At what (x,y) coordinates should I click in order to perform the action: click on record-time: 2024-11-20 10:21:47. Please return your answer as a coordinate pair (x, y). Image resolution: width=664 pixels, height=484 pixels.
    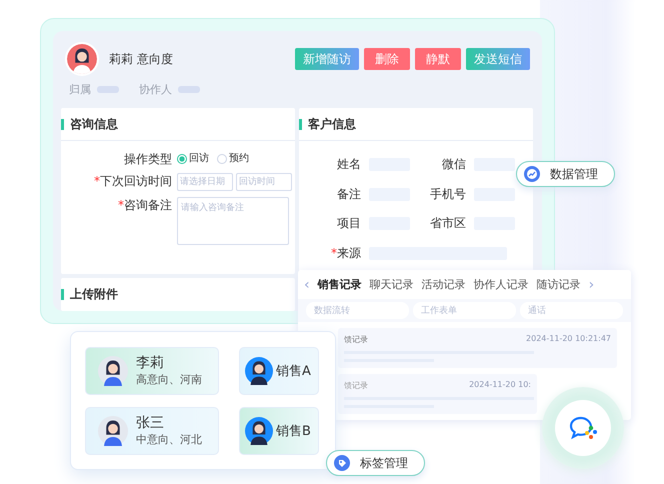
    Looking at the image, I should click on (568, 339).